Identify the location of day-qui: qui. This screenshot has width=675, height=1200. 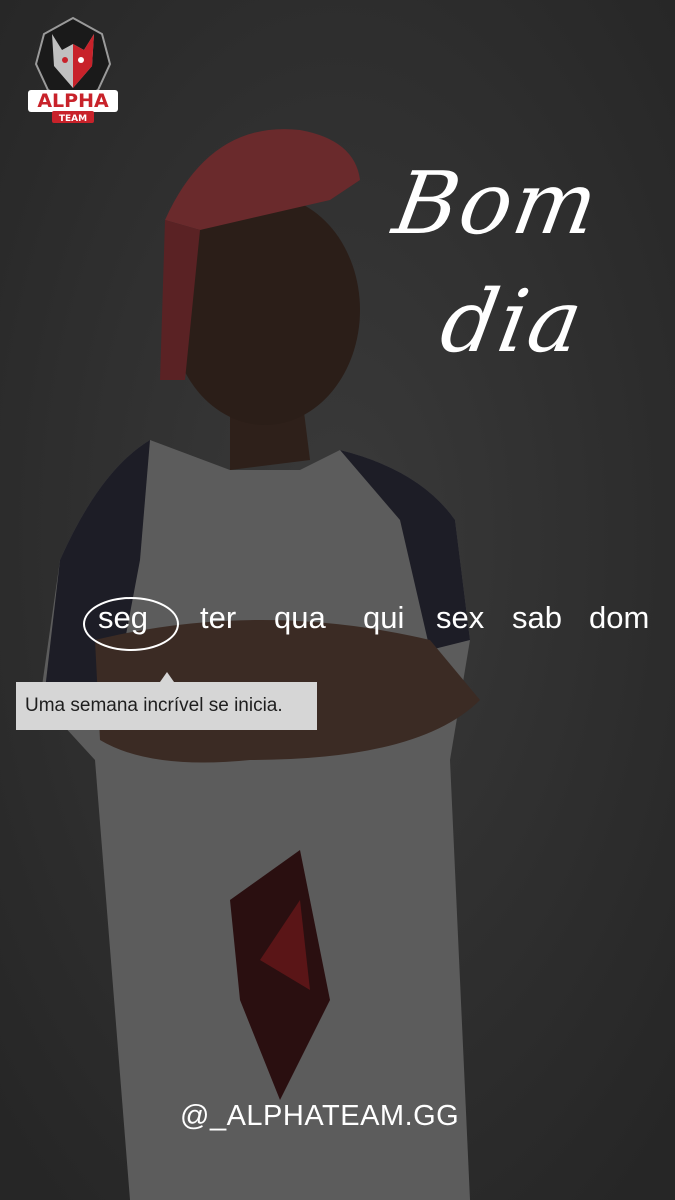
(383, 618).